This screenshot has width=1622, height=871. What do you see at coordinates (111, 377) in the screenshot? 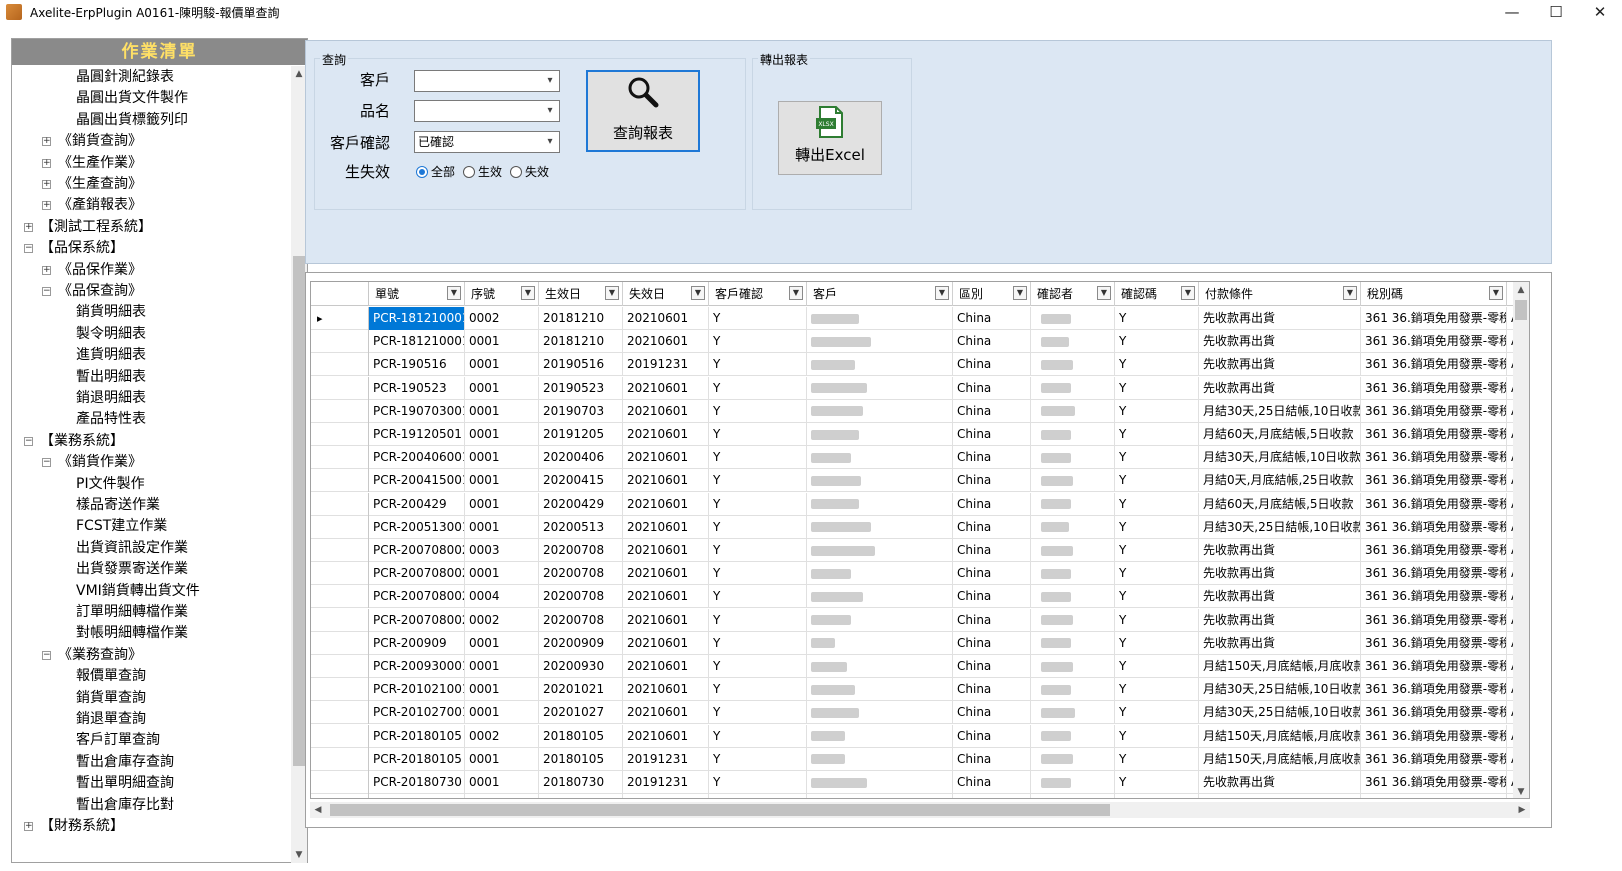
I see `tree-item: 暫出明細表` at bounding box center [111, 377].